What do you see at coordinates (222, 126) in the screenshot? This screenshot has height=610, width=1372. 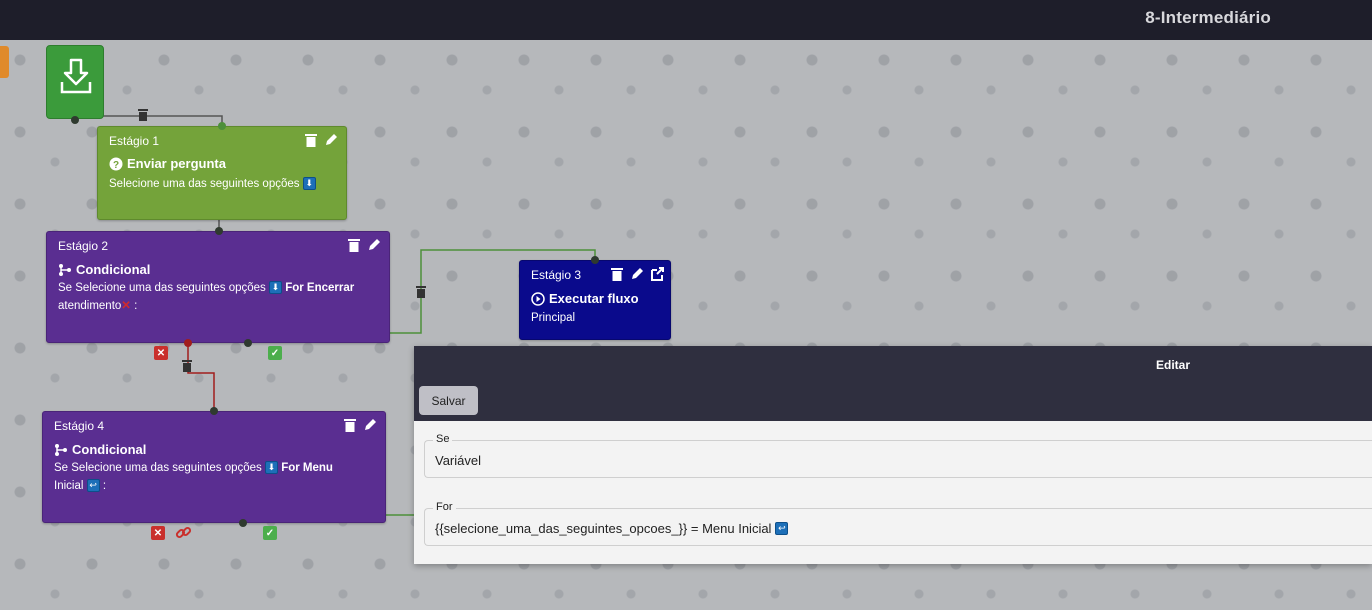 I see `stage-1-input-port` at bounding box center [222, 126].